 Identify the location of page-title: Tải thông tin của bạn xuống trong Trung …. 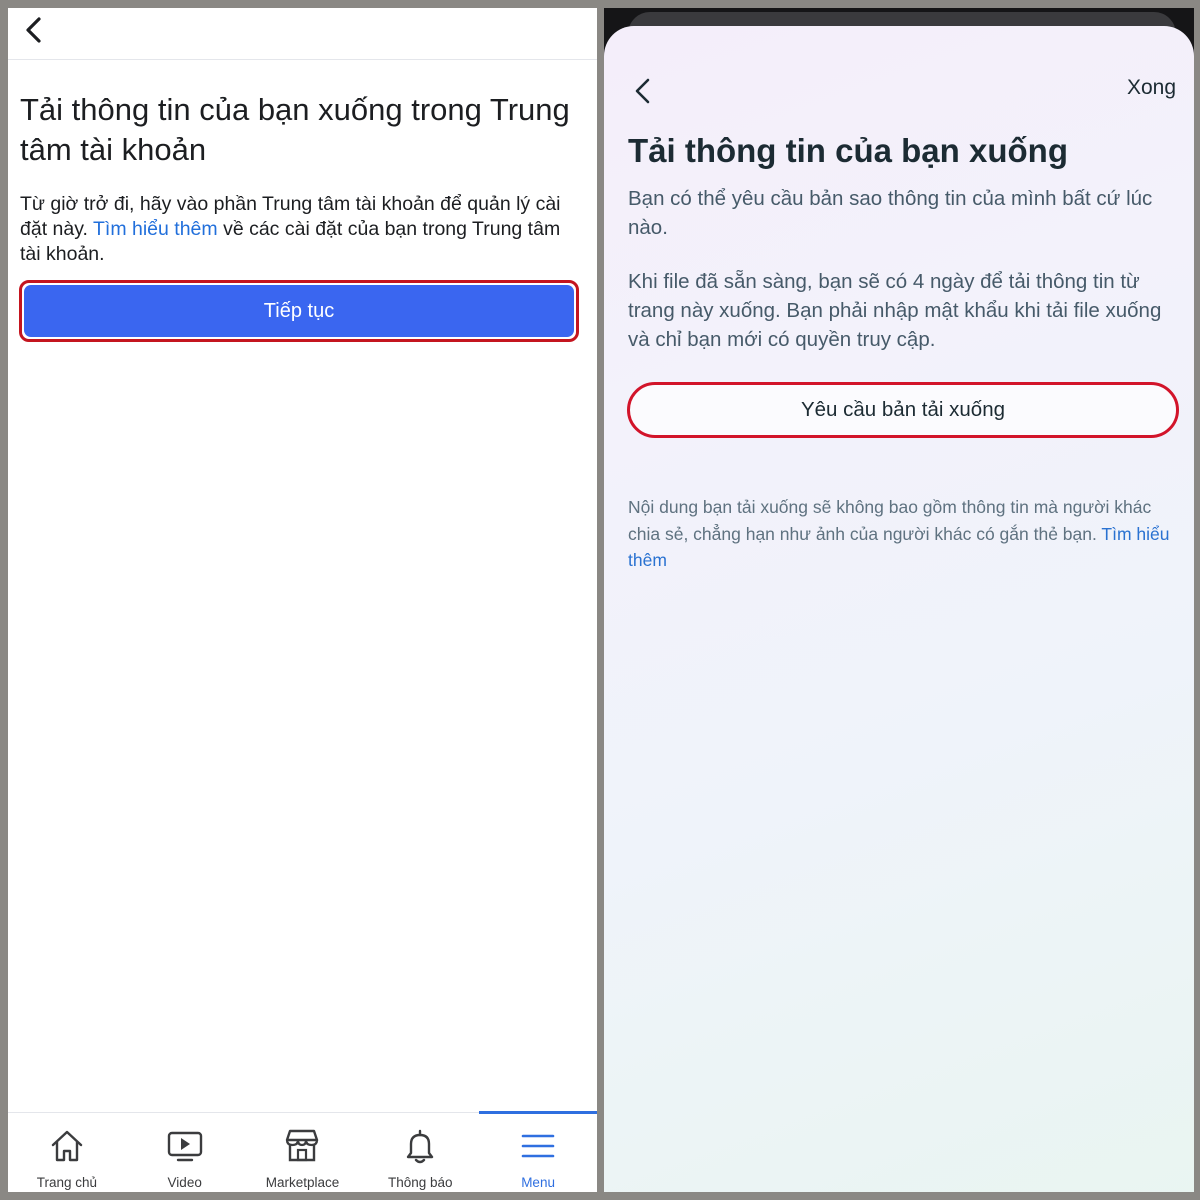
(295, 129).